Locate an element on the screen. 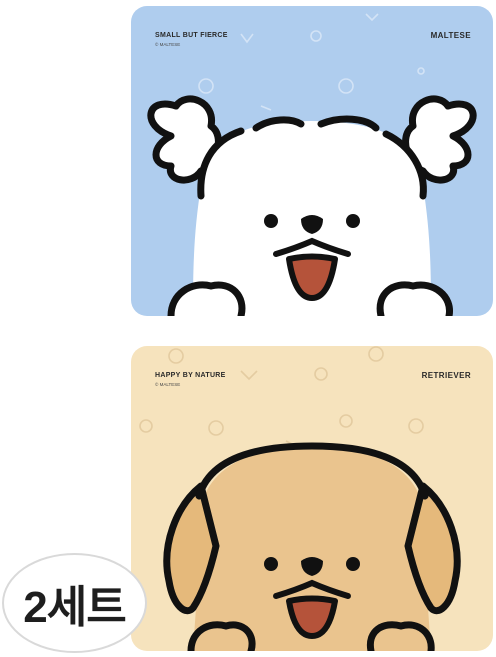 The image size is (496, 657). product-tagline: SMALL BUT FIERCE is located at coordinates (191, 35).